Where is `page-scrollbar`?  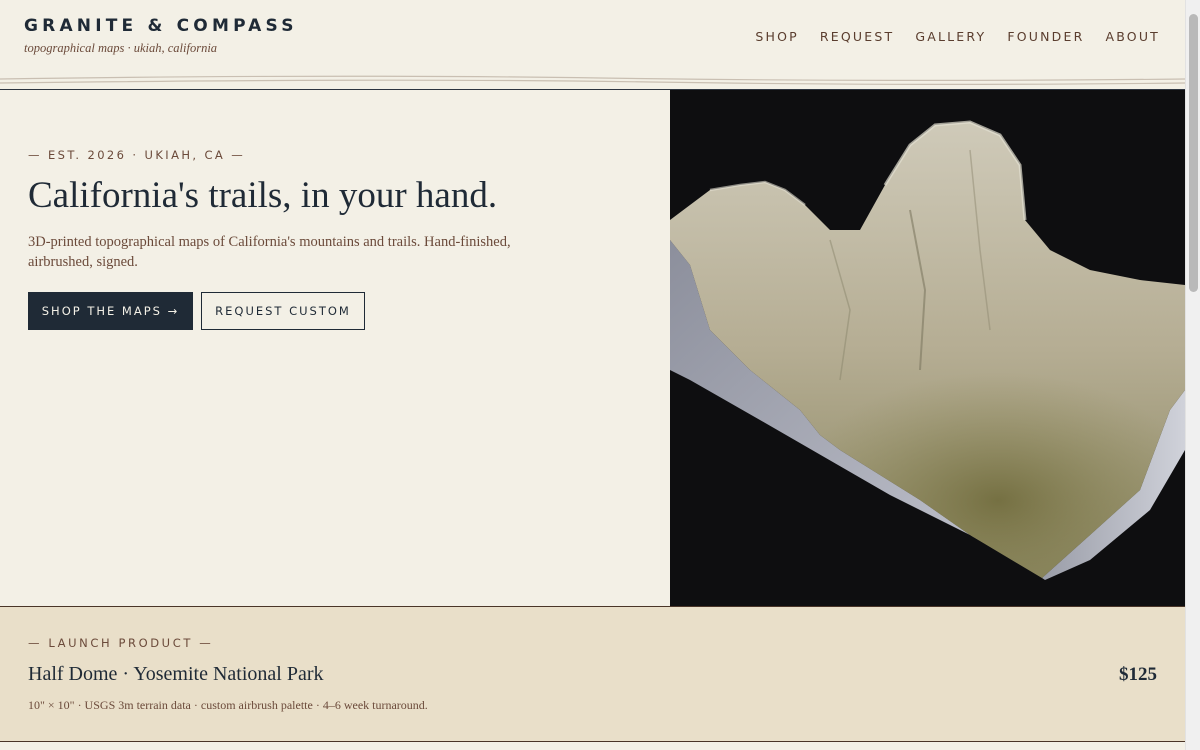
page-scrollbar is located at coordinates (1192, 375).